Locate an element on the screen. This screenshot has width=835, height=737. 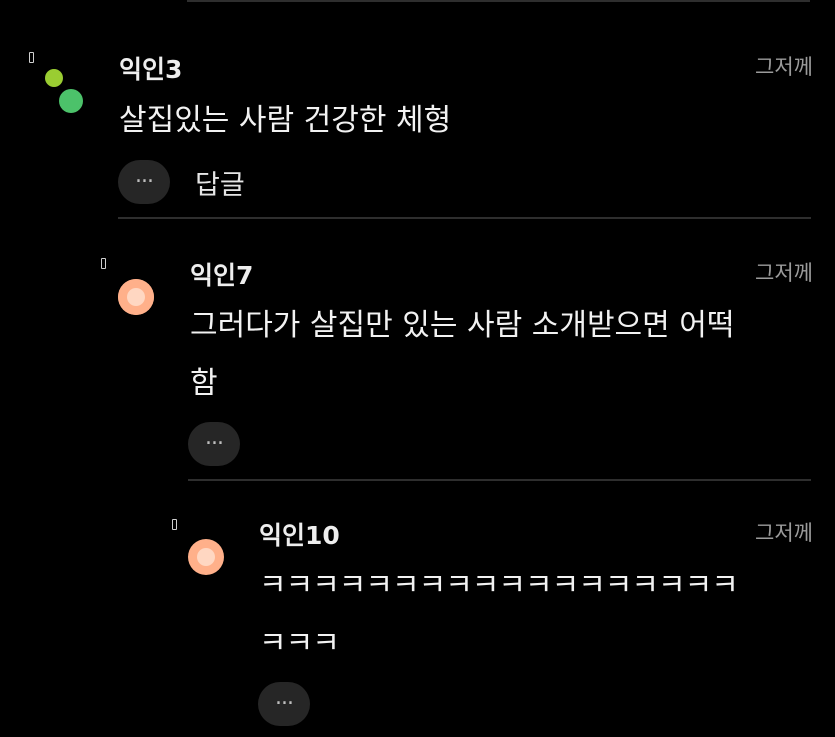
avatar-dot-large is located at coordinates (71, 101).